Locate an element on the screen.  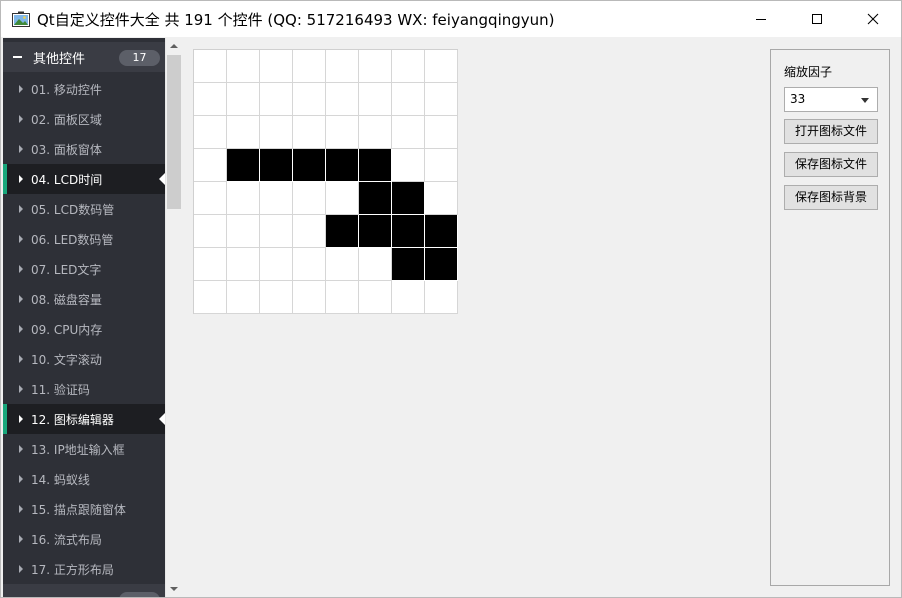
icon-editor-canvas is located at coordinates (325, 181).